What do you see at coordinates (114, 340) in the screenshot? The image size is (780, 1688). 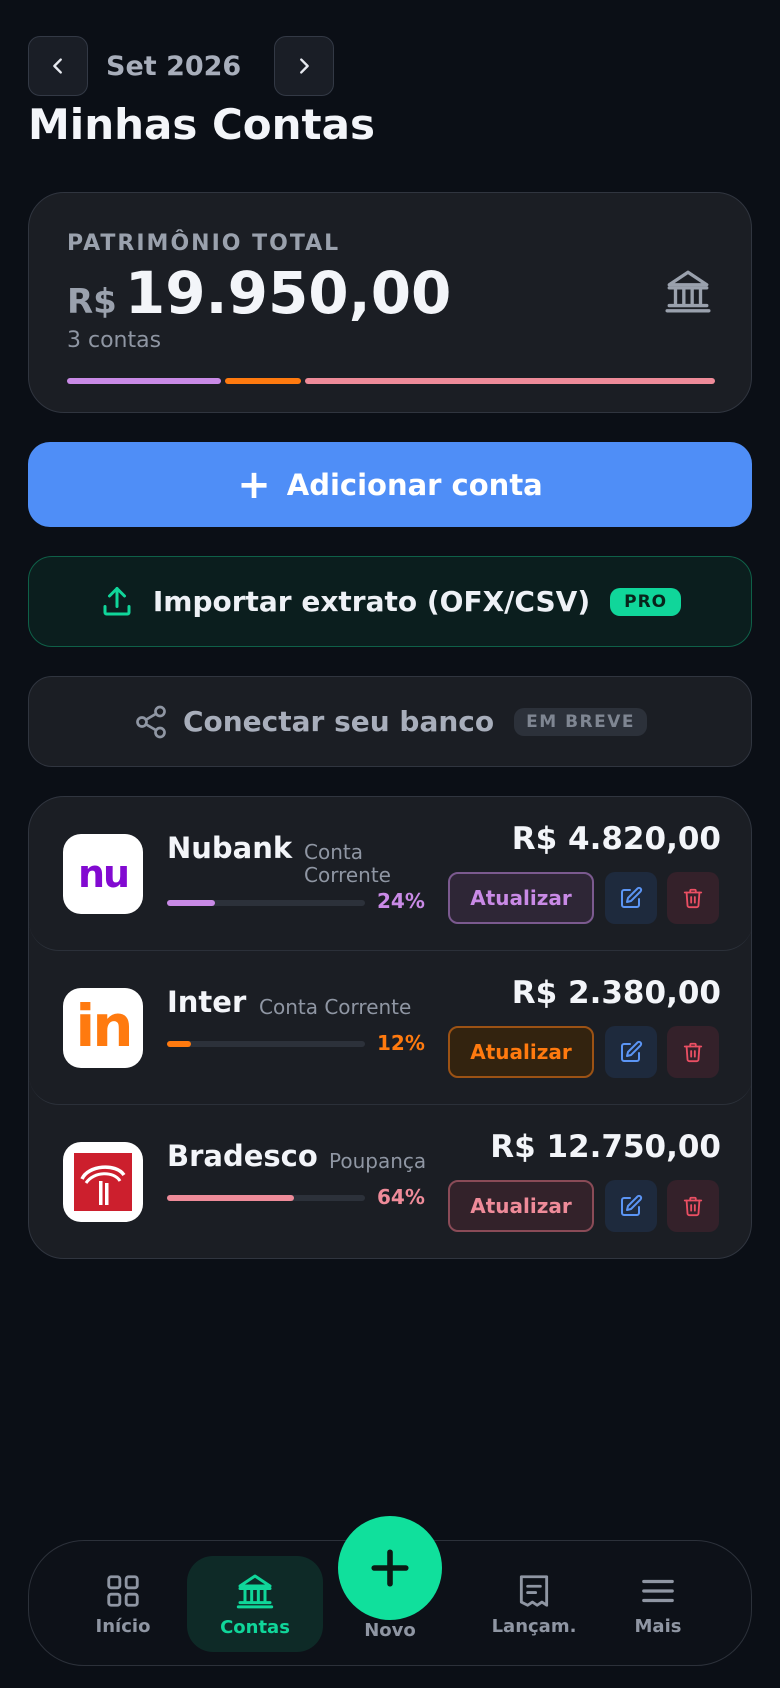 I see `account-count: 3 contas` at bounding box center [114, 340].